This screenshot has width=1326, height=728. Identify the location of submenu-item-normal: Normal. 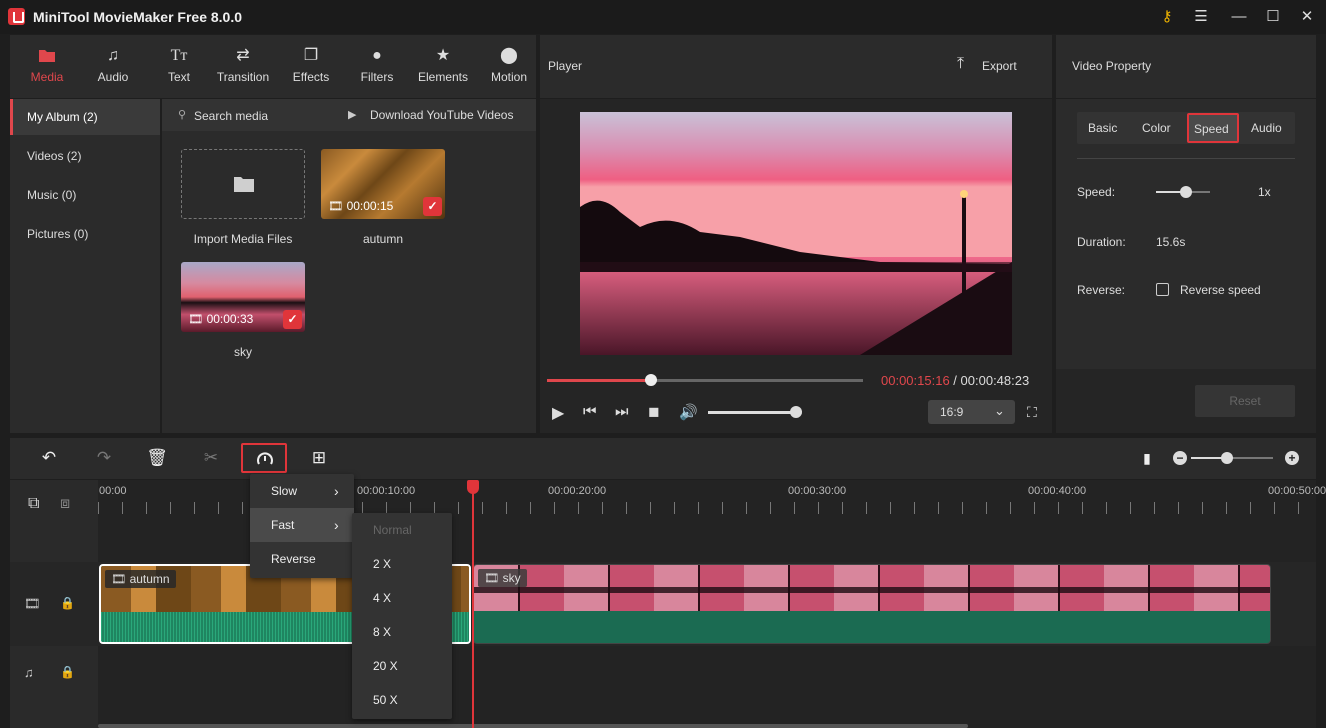
(392, 530).